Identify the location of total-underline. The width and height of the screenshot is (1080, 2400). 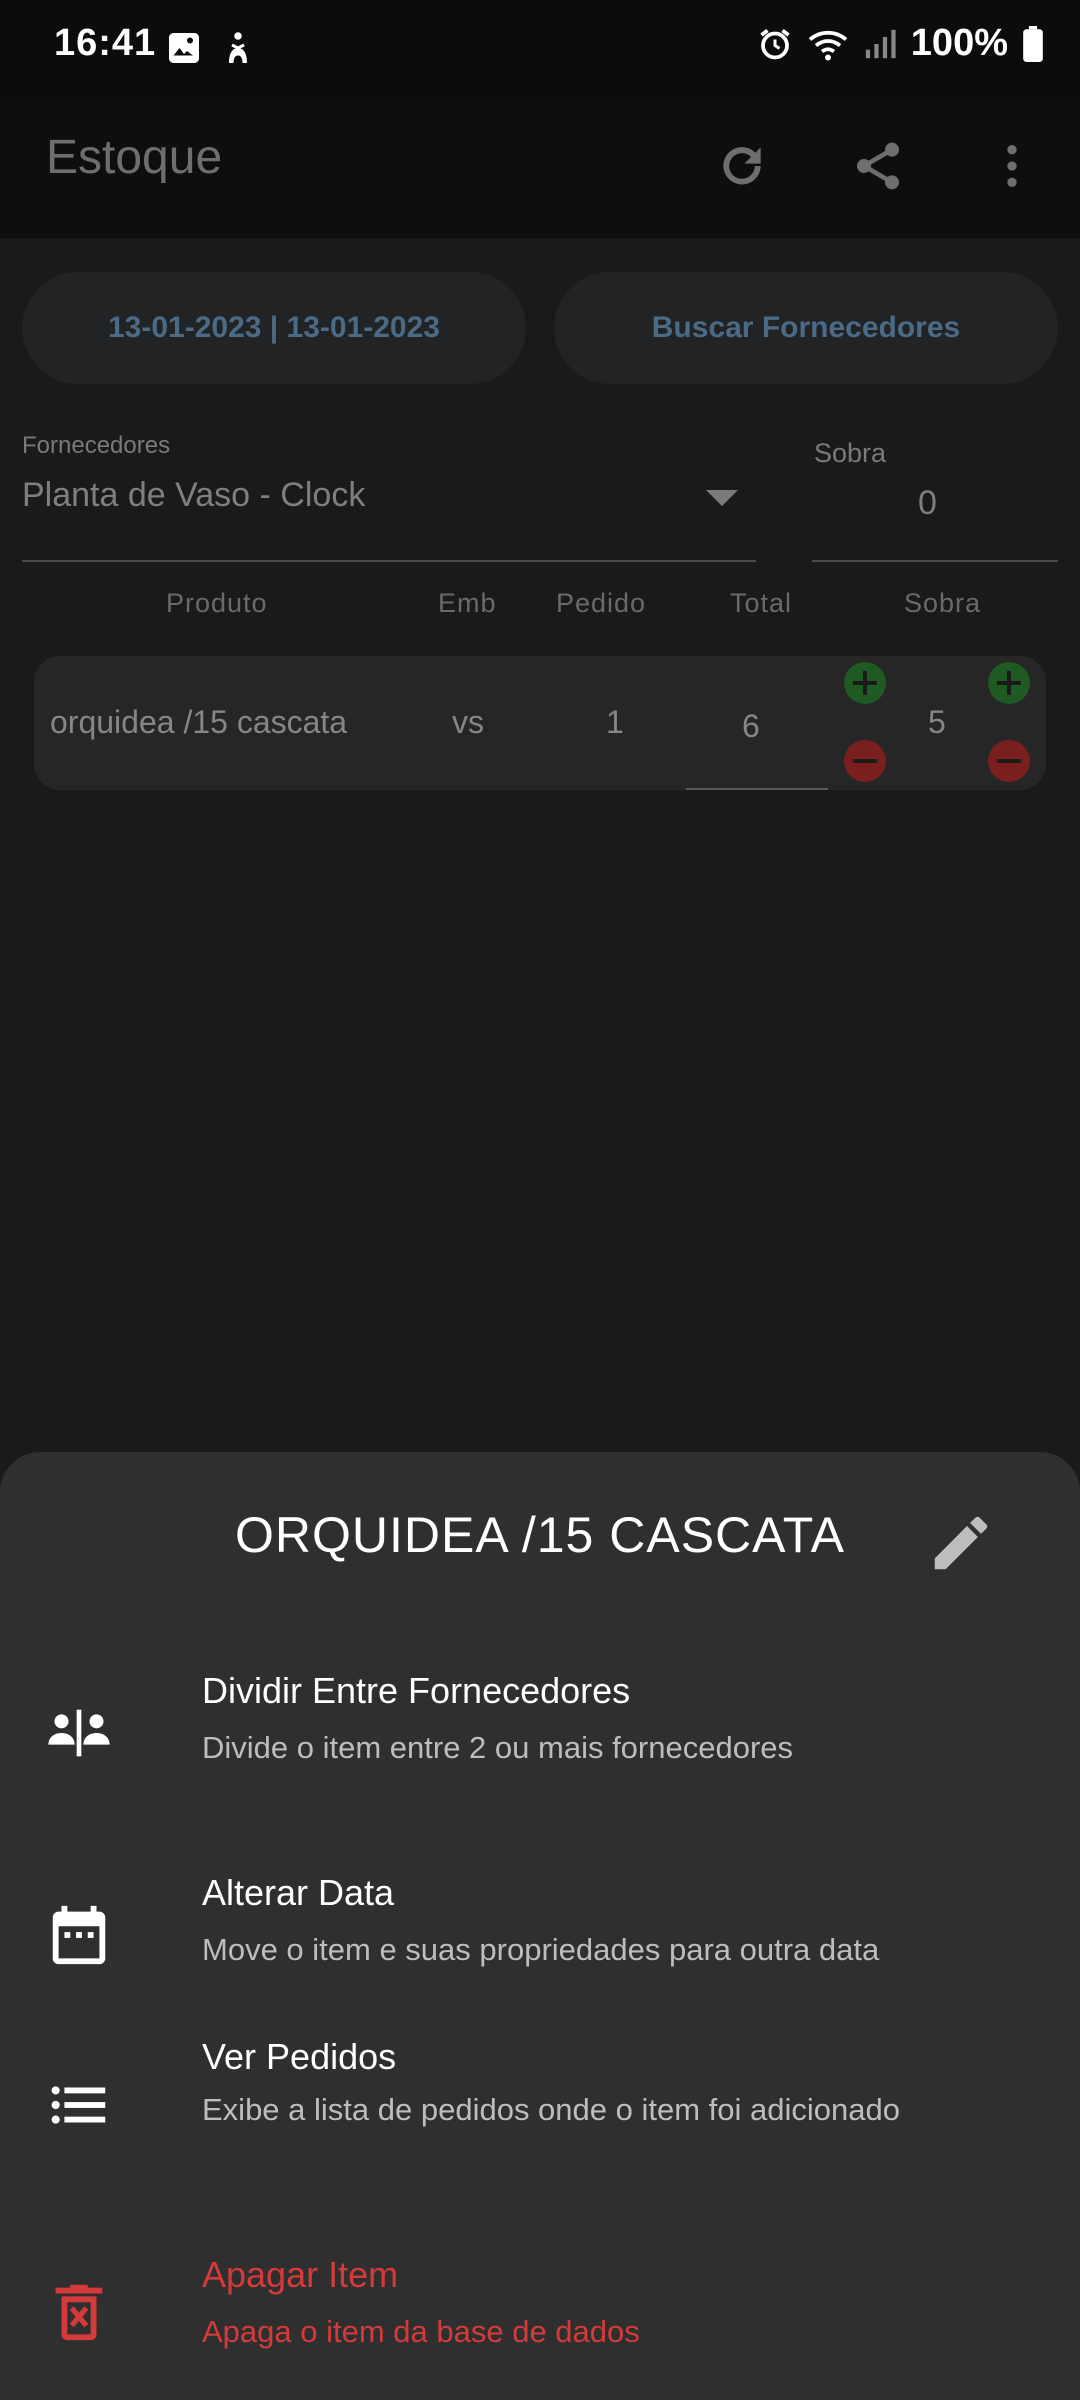
(757, 789).